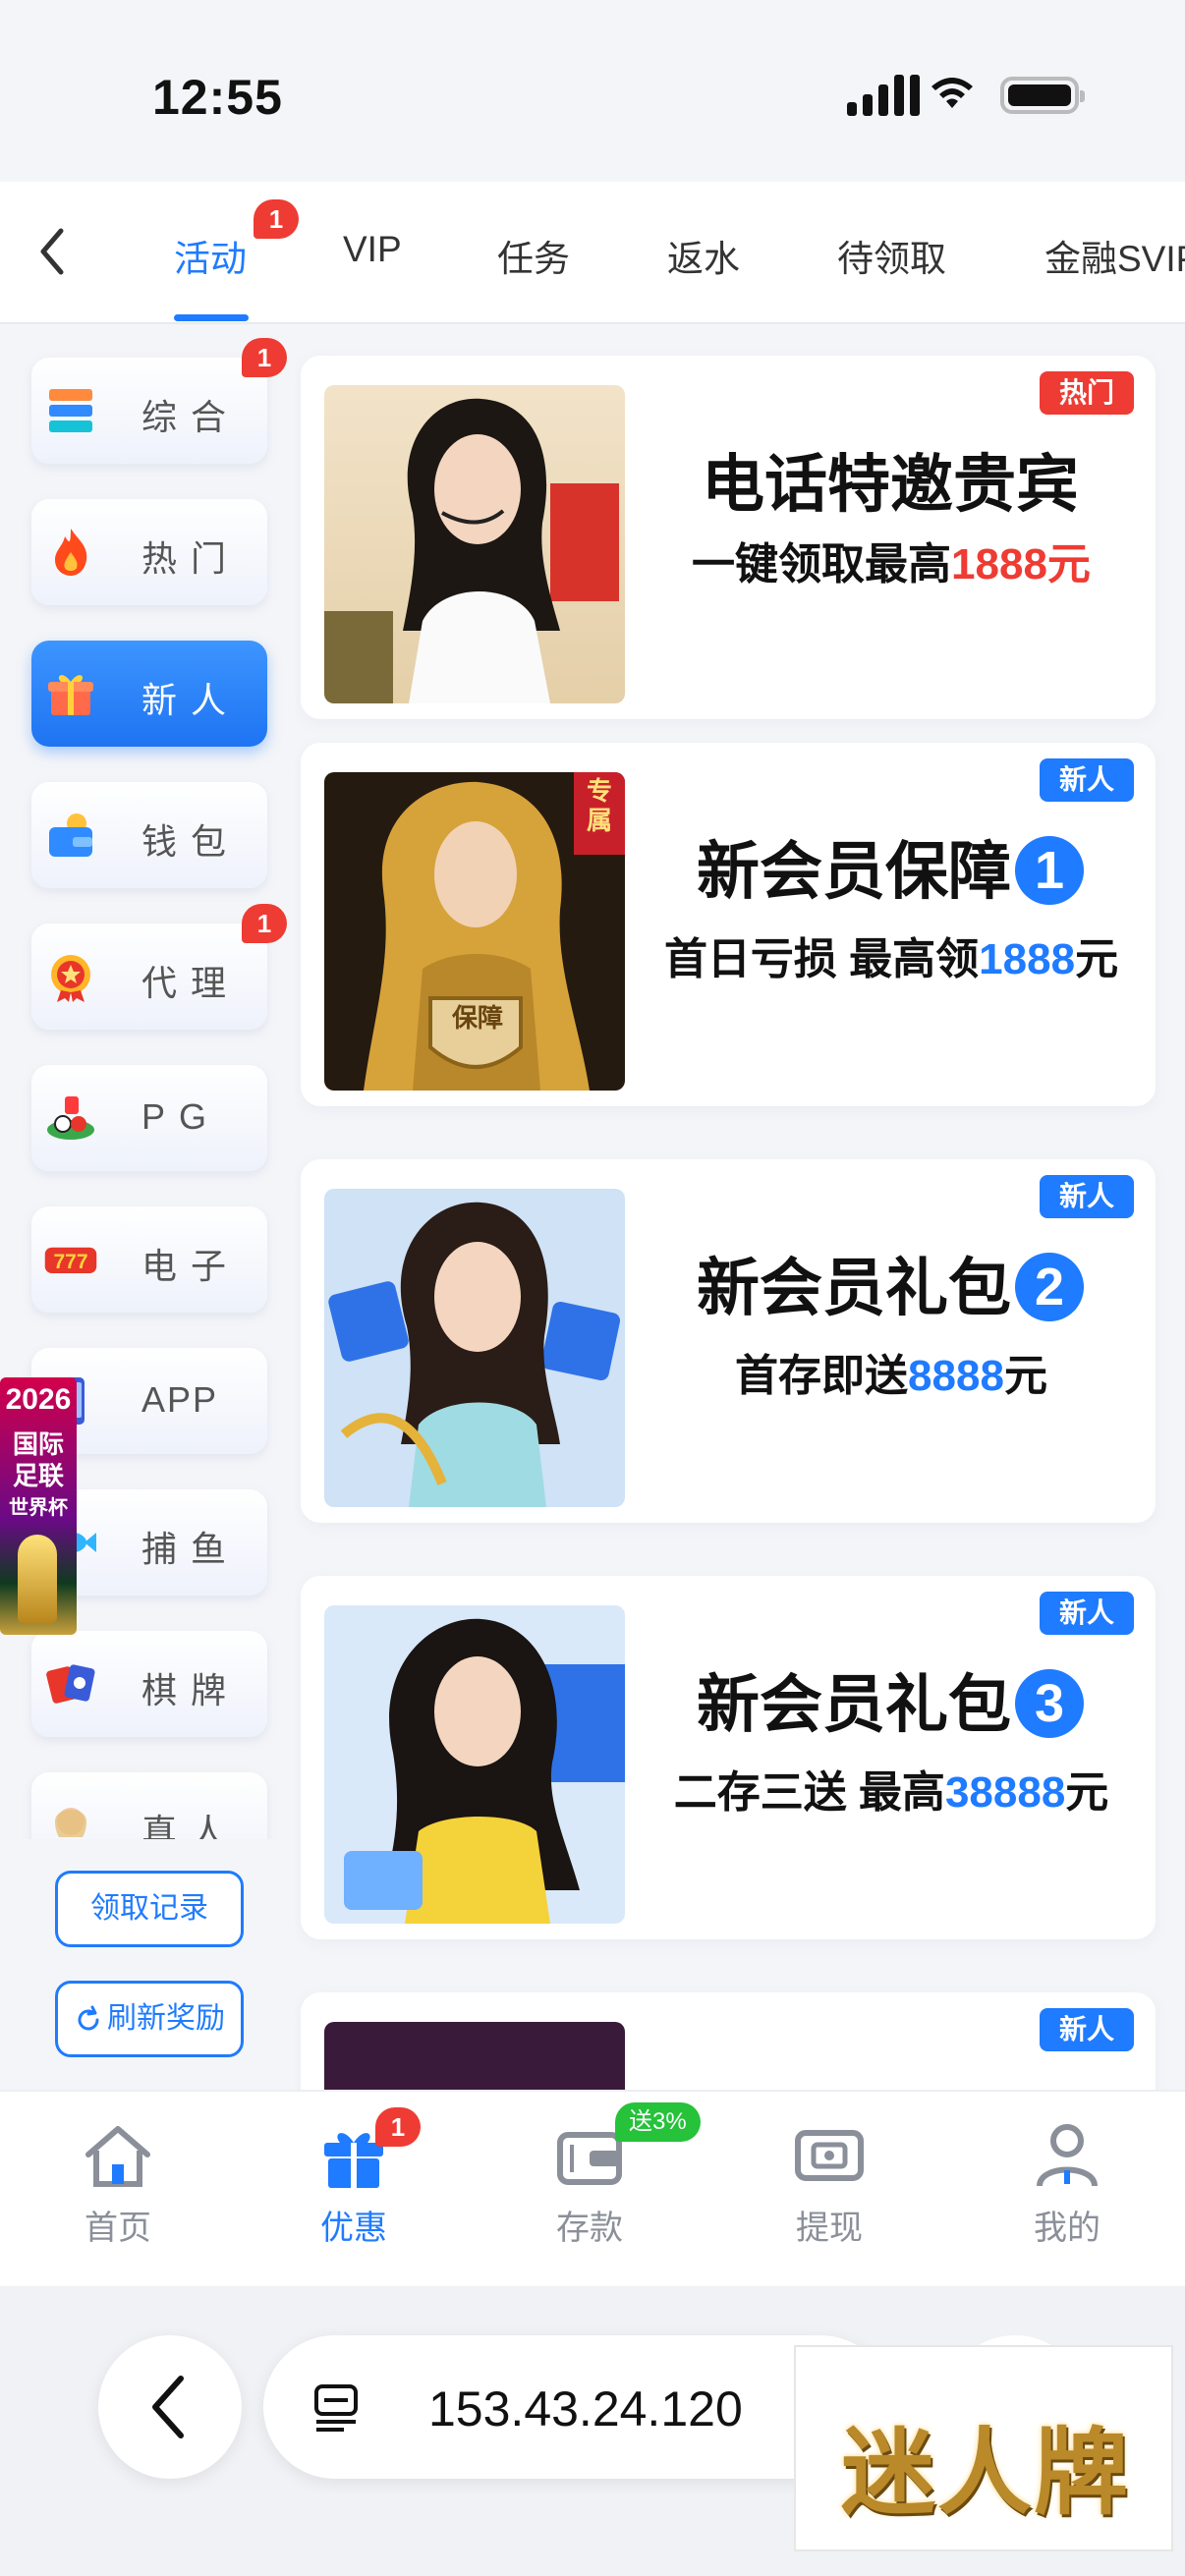 This screenshot has width=1185, height=2576. I want to click on claim-record-button: 领取记录, so click(150, 1909).